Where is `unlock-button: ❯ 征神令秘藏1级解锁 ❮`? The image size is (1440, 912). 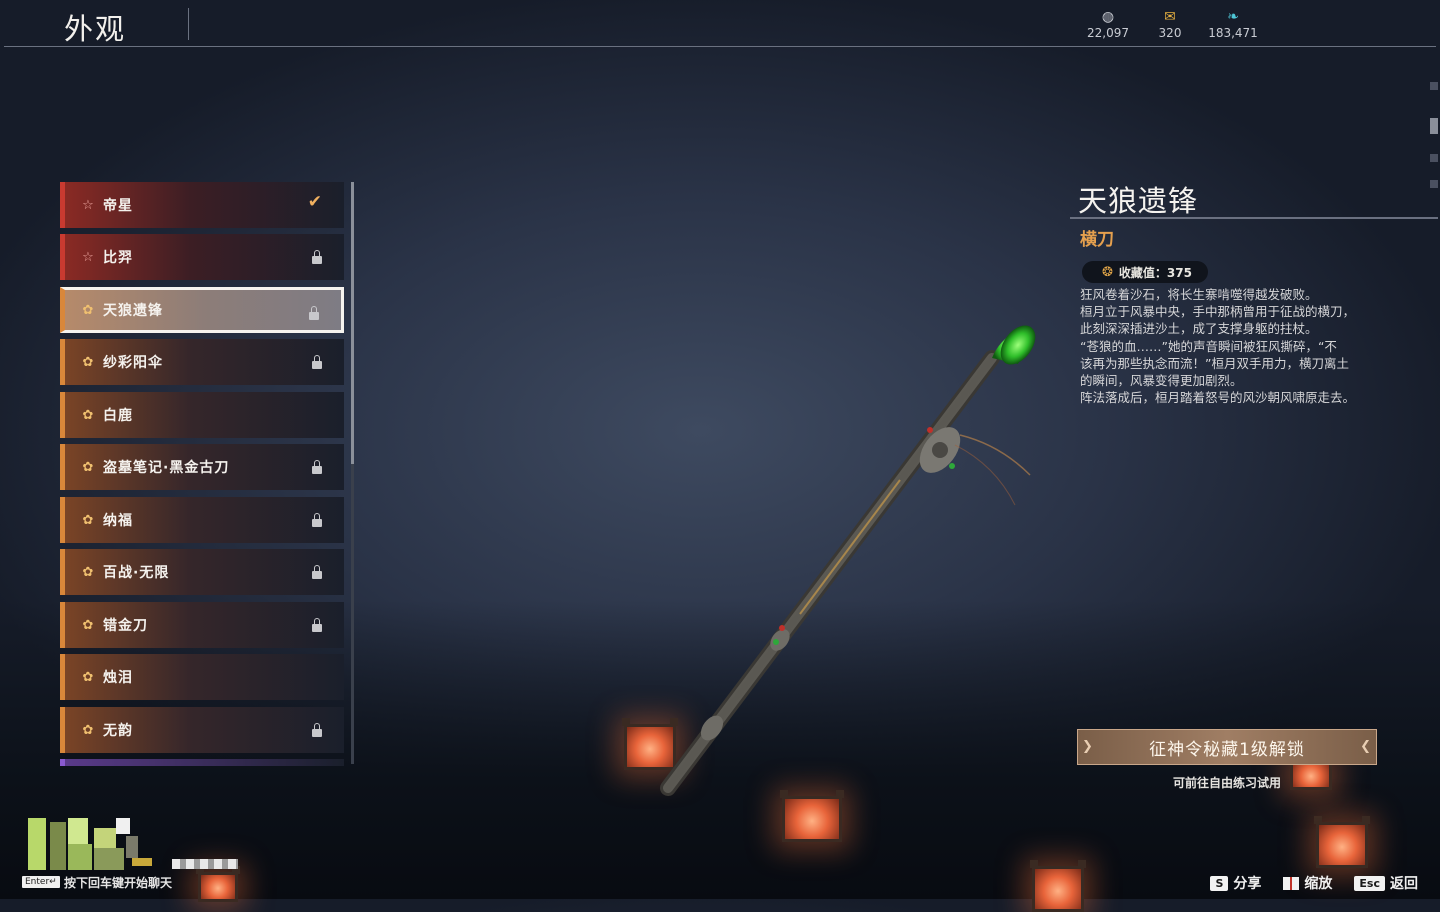
unlock-button: ❯ 征神令秘藏1级解锁 ❮ is located at coordinates (1227, 747).